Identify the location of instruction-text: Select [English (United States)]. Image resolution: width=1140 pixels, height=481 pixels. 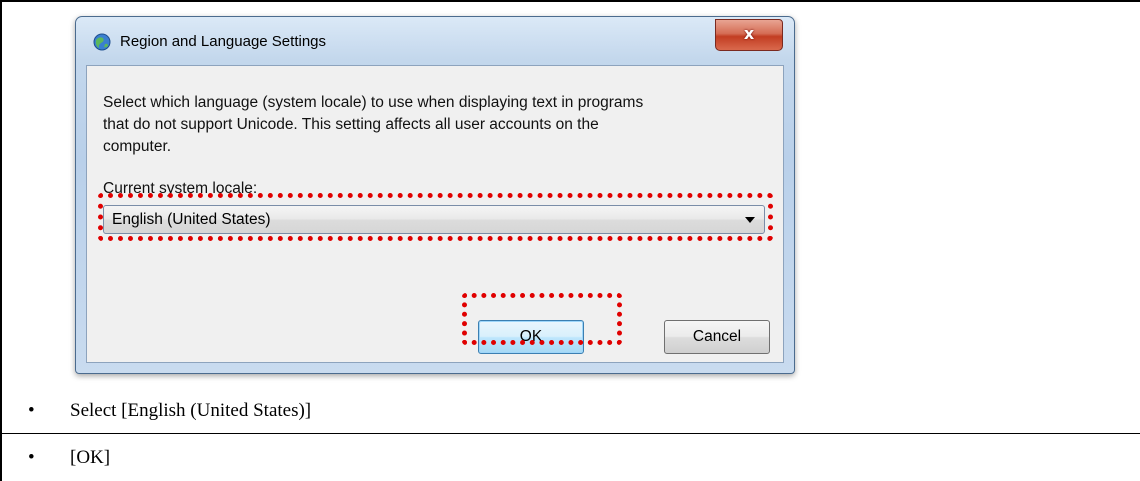
(191, 410).